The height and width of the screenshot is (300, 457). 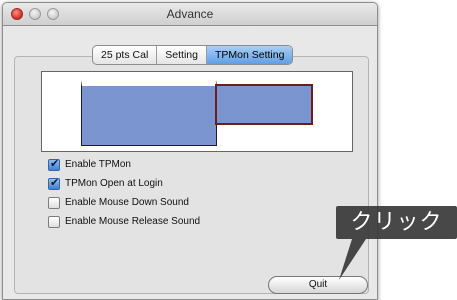 What do you see at coordinates (54, 202) in the screenshot?
I see `checkbox-mouse-down-sound` at bounding box center [54, 202].